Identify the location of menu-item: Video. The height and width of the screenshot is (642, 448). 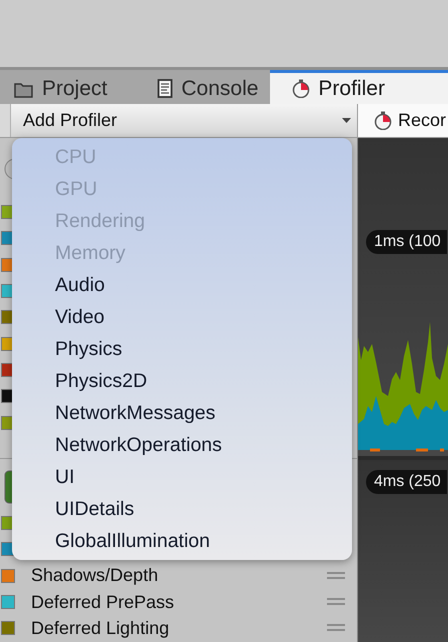
(182, 317).